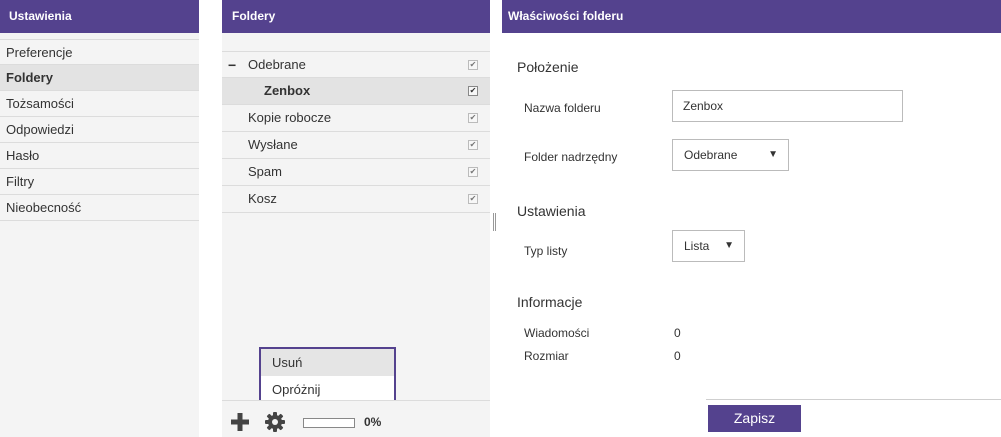  Describe the element at coordinates (99, 52) in the screenshot. I see `settings-item-preferences: Preferencje` at that location.